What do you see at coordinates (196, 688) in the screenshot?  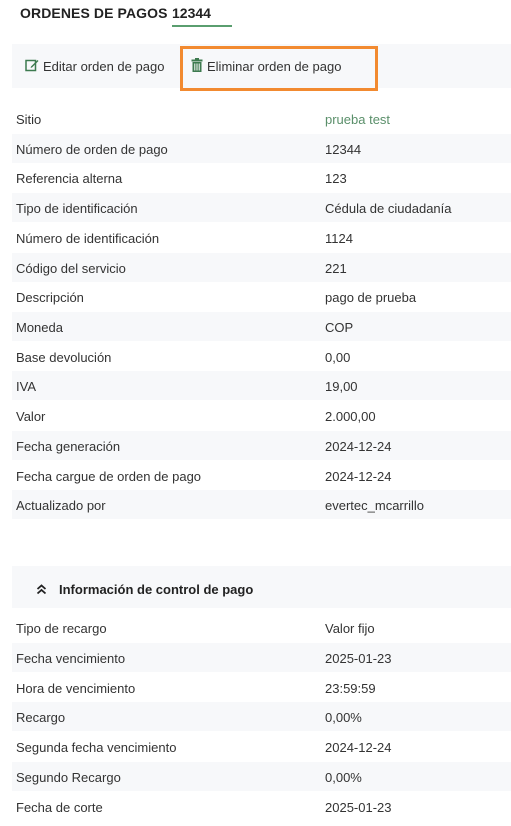 I see `control-row-hora-vencimiento: Hora de vencimiento 23:59:59` at bounding box center [196, 688].